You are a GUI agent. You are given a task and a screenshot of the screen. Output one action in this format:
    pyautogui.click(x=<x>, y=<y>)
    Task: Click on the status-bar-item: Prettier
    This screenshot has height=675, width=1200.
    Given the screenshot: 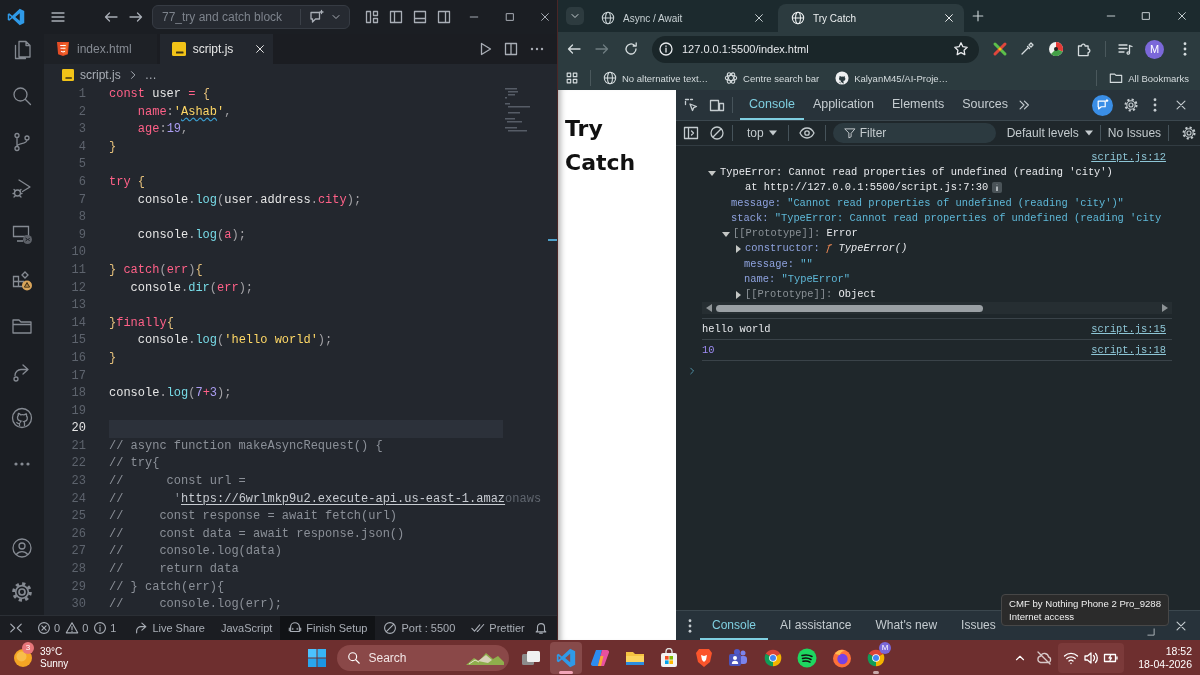 What is the action you would take?
    pyautogui.click(x=498, y=628)
    